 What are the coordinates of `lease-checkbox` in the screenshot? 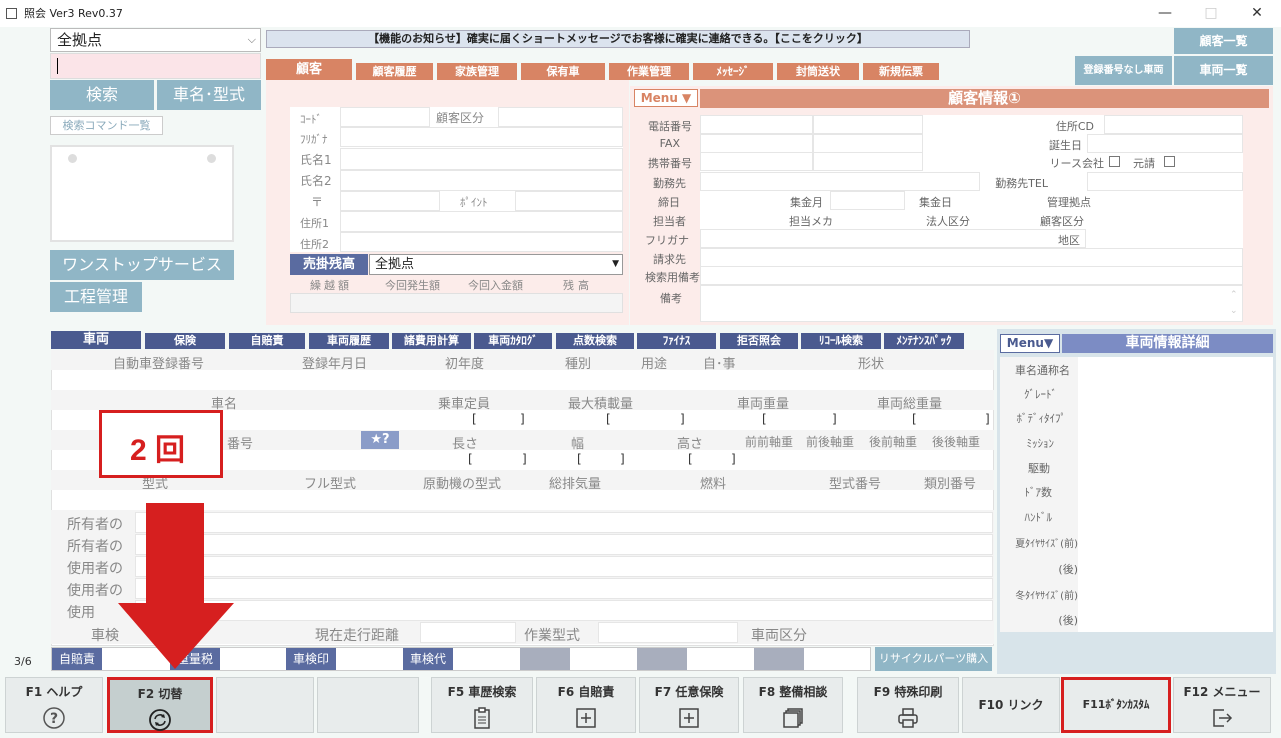 It's located at (1114, 161).